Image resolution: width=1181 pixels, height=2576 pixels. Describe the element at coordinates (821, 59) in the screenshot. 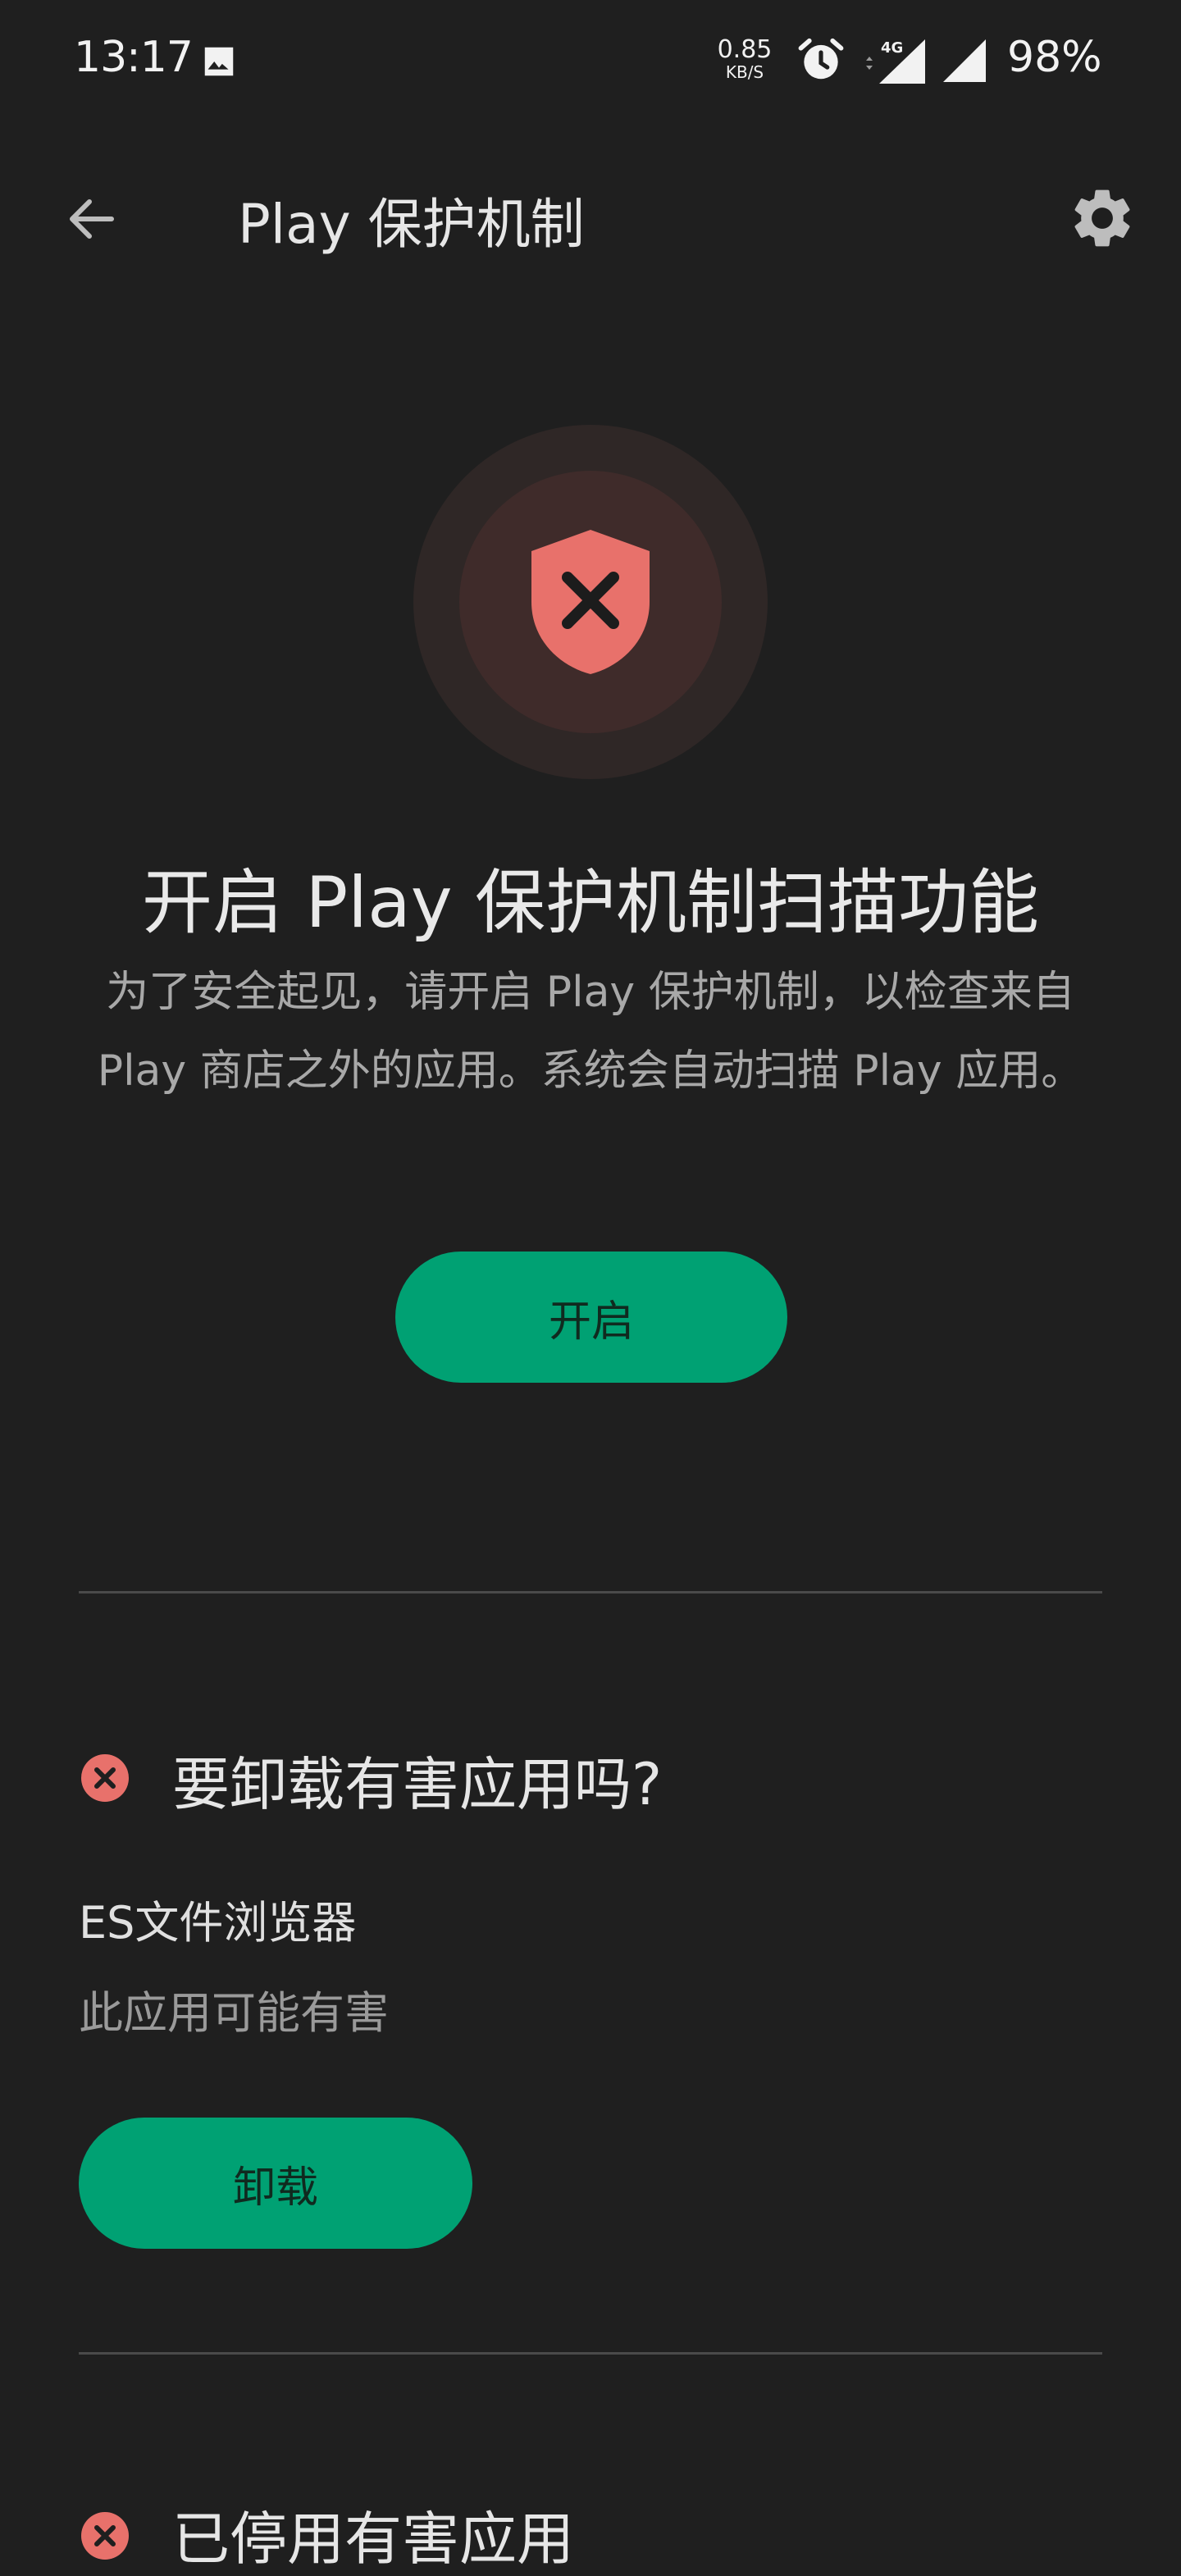

I see `alarm-icon` at that location.